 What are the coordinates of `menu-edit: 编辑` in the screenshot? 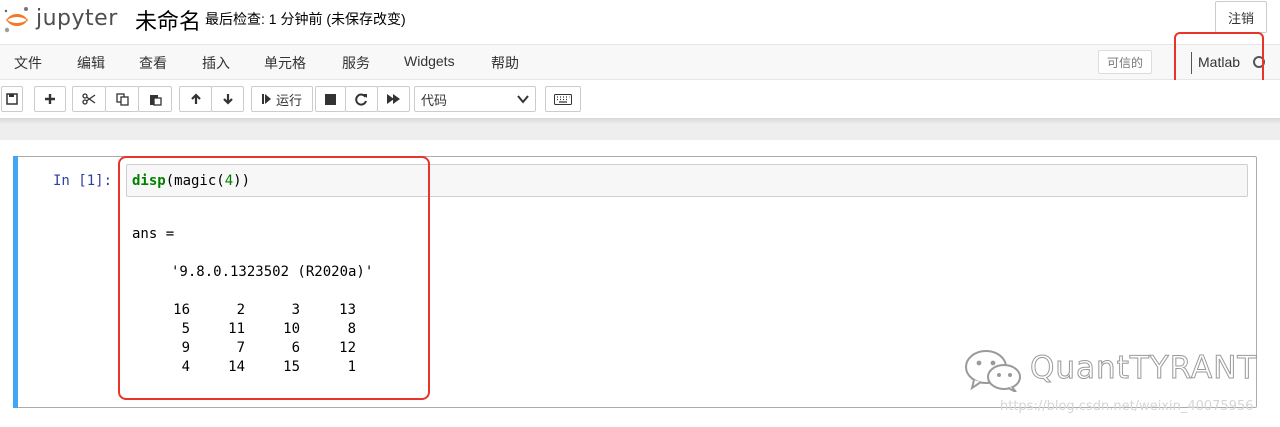 It's located at (91, 63).